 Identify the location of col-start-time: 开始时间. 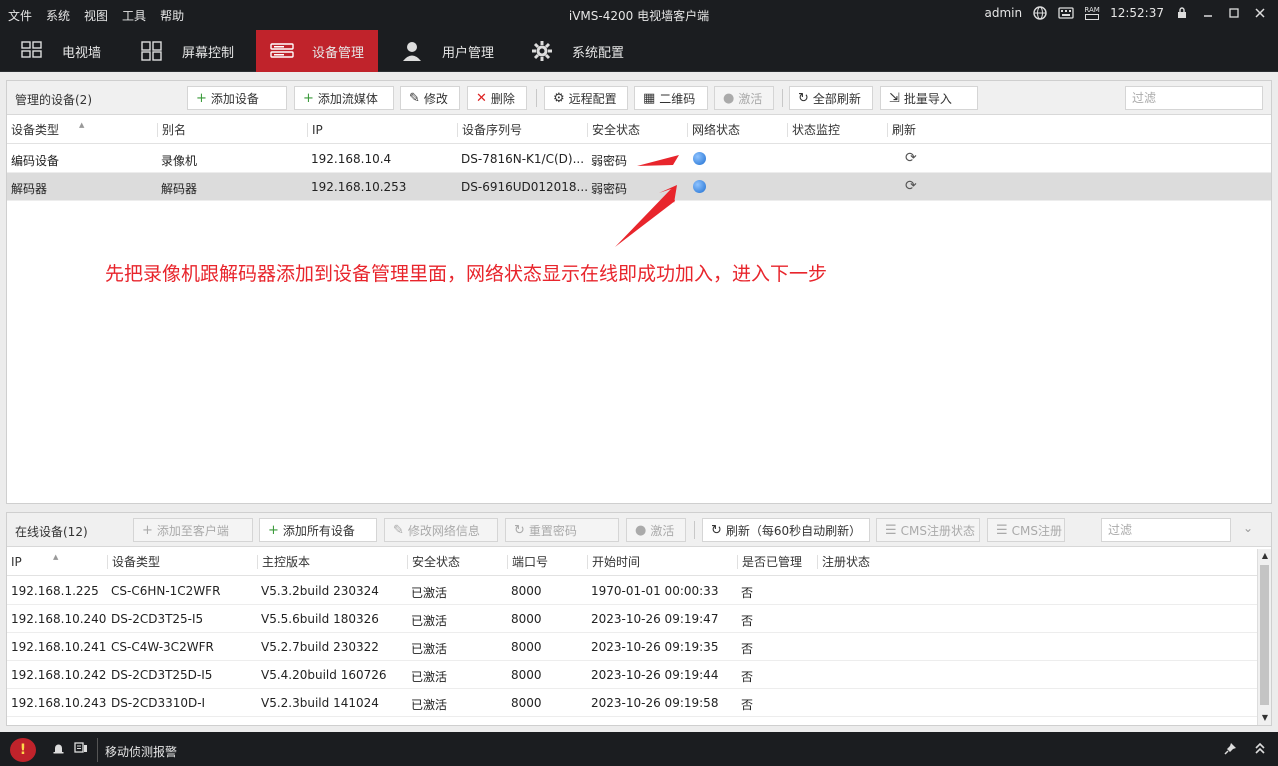
(613, 562).